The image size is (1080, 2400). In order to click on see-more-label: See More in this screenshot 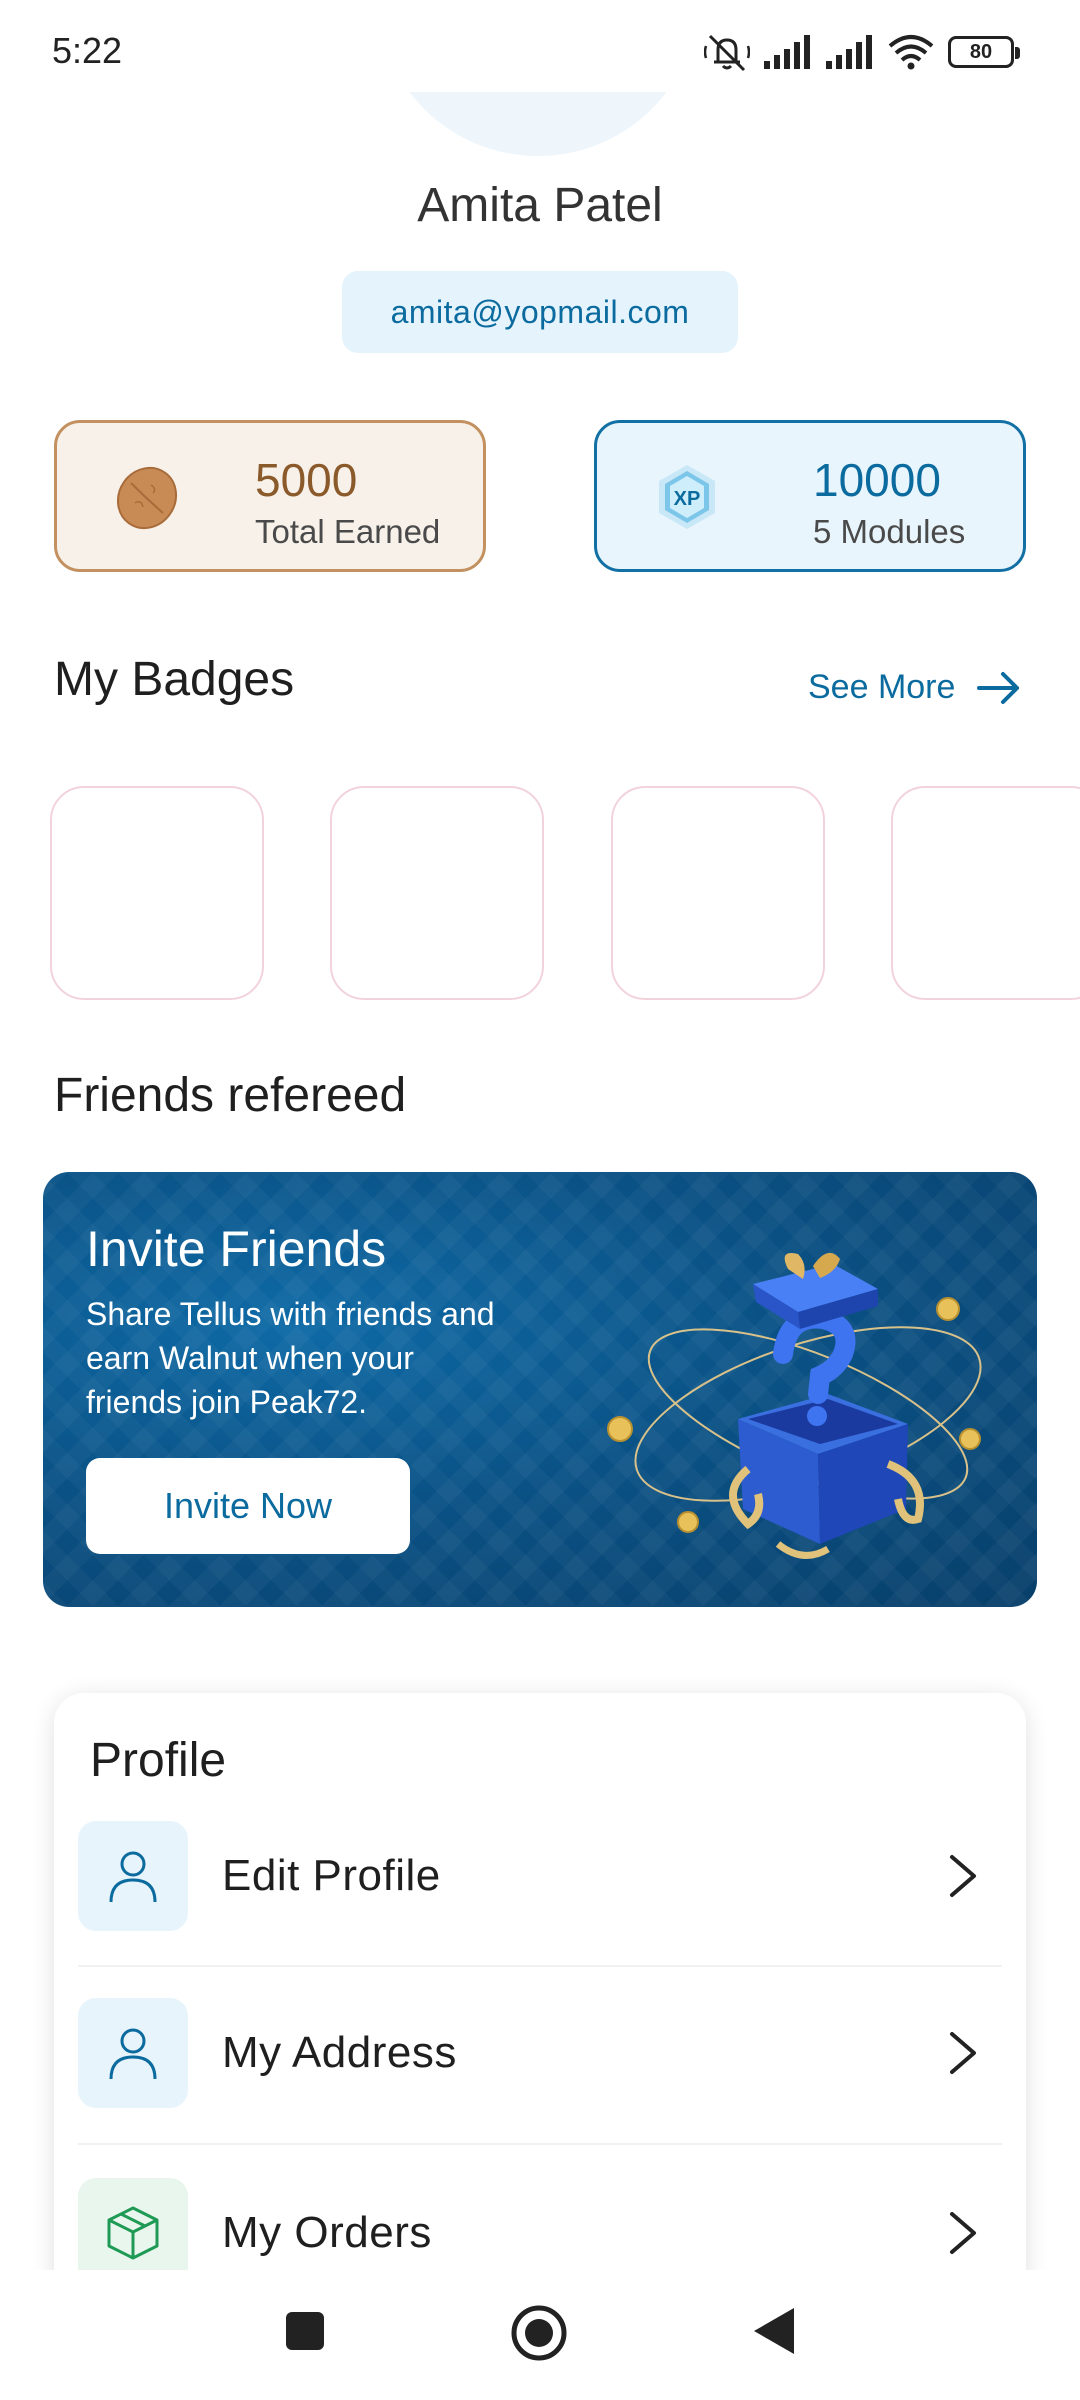, I will do `click(882, 687)`.